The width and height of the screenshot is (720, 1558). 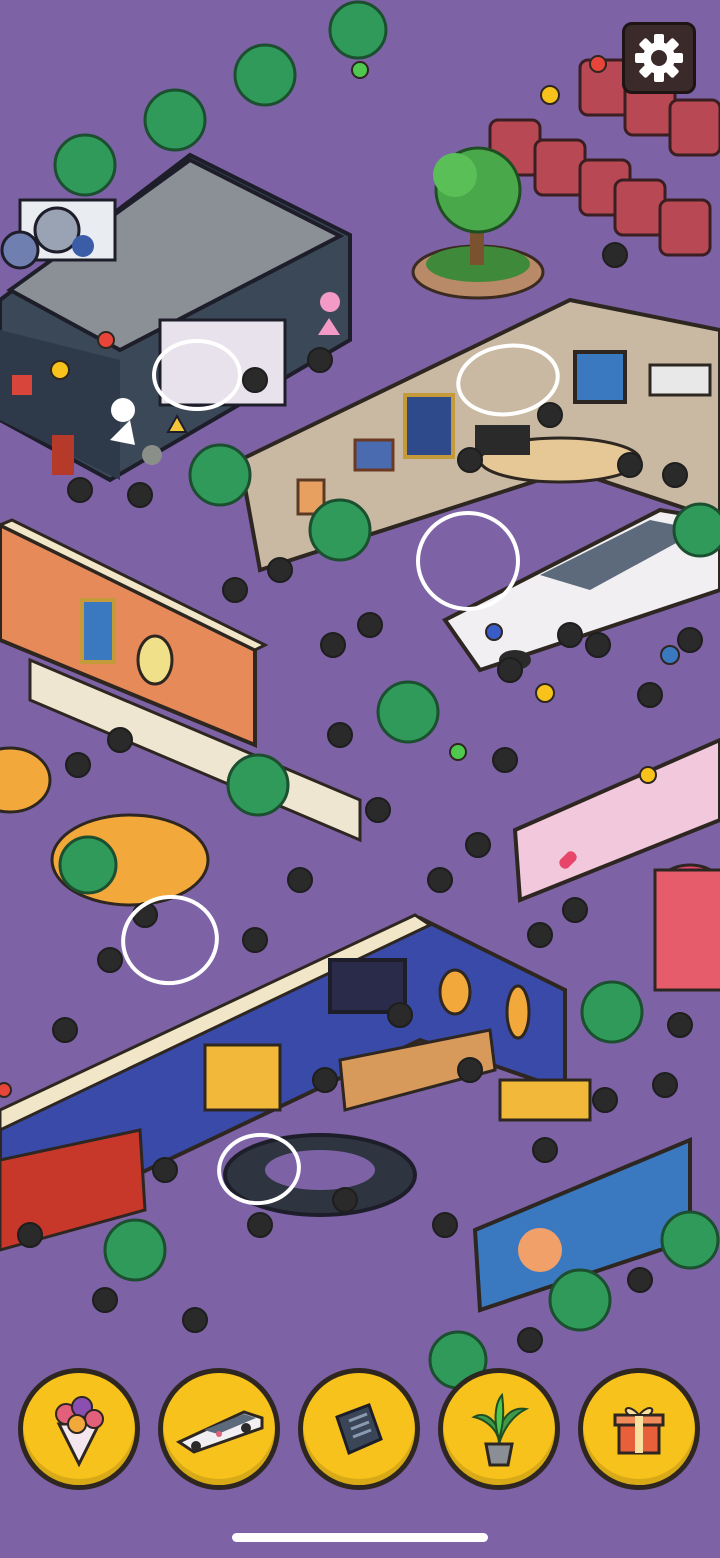 What do you see at coordinates (219, 1432) in the screenshot?
I see `limousine-icon` at bounding box center [219, 1432].